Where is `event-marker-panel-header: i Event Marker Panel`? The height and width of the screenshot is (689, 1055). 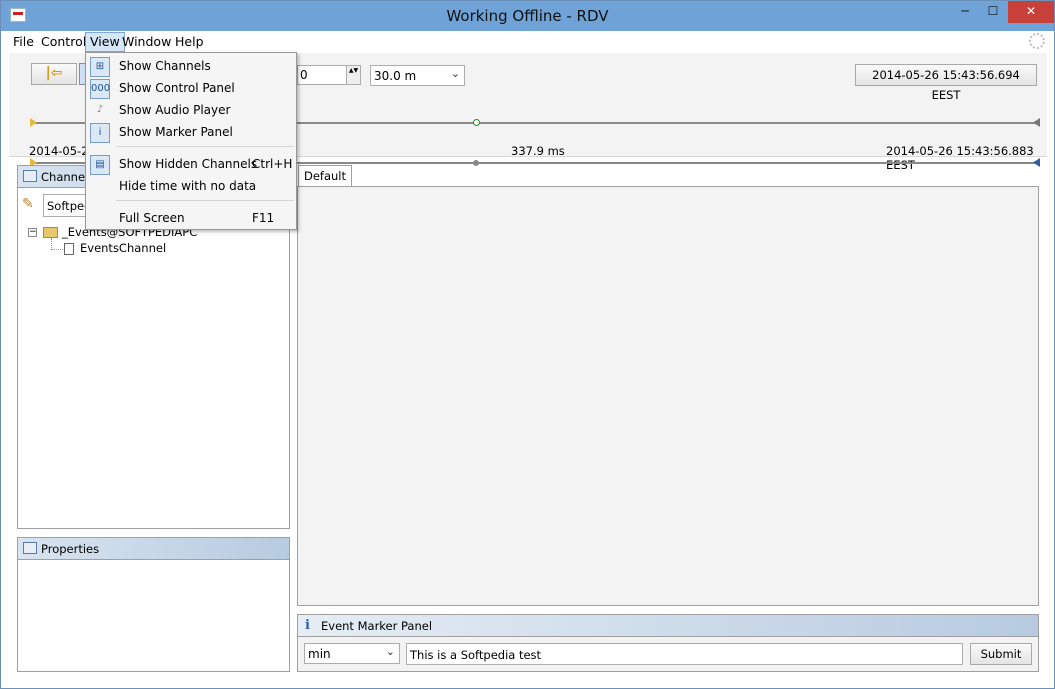 event-marker-panel-header: i Event Marker Panel is located at coordinates (668, 626).